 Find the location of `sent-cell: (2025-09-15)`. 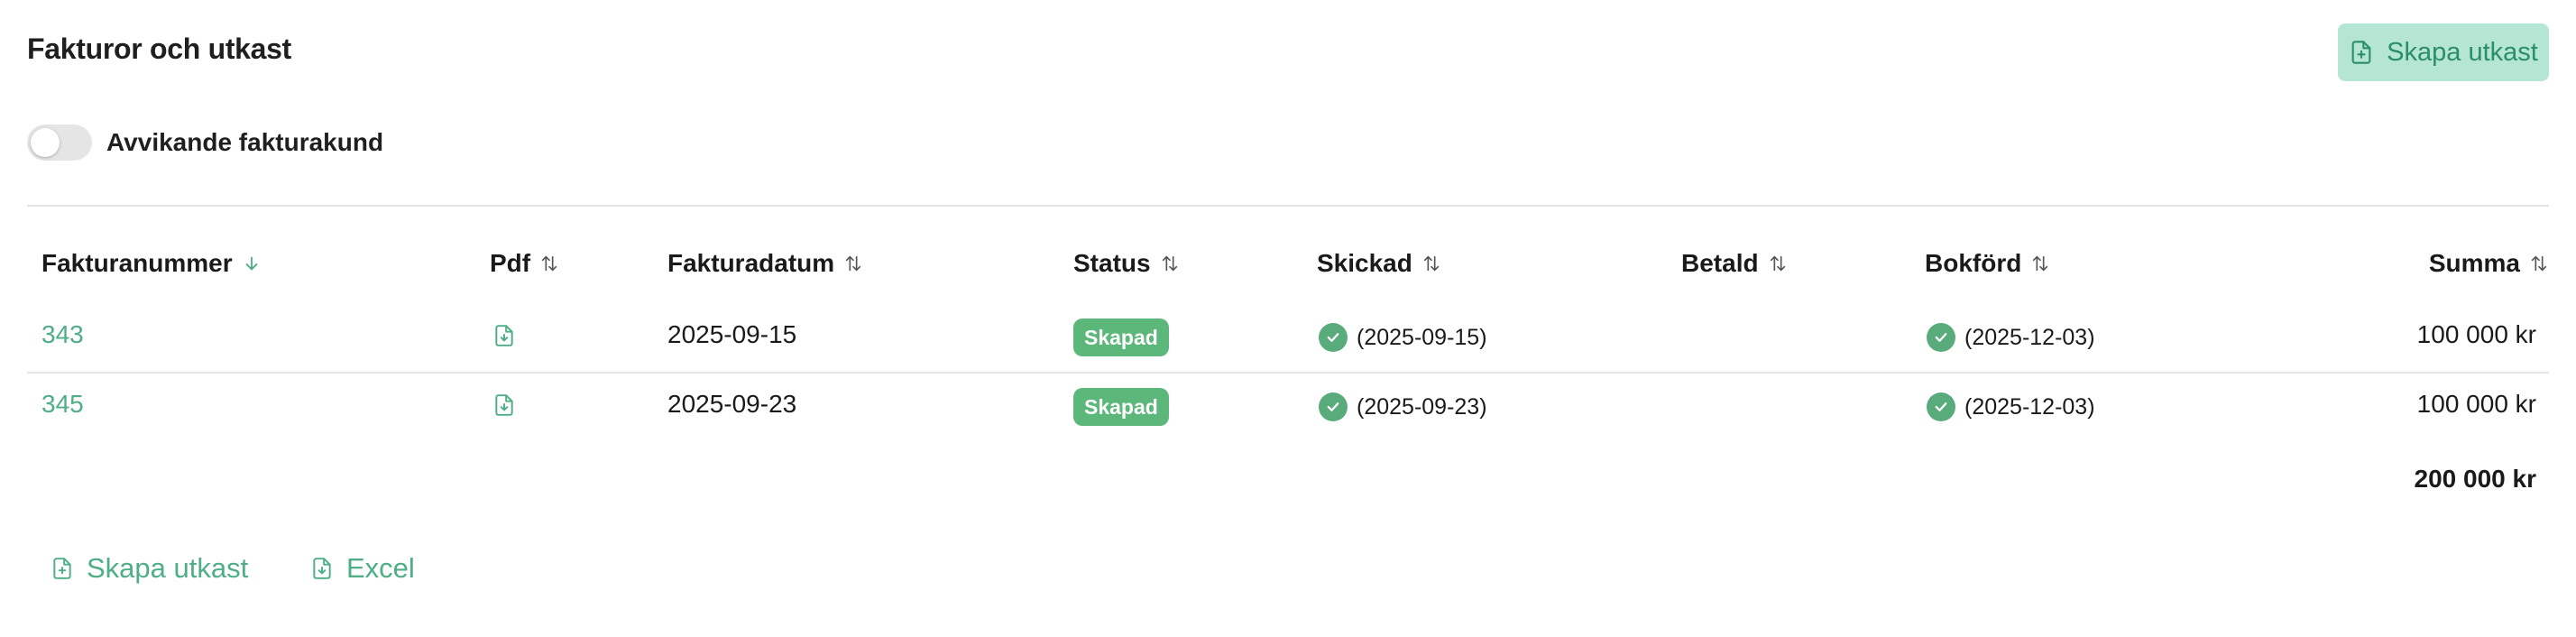

sent-cell: (2025-09-15) is located at coordinates (1403, 337).